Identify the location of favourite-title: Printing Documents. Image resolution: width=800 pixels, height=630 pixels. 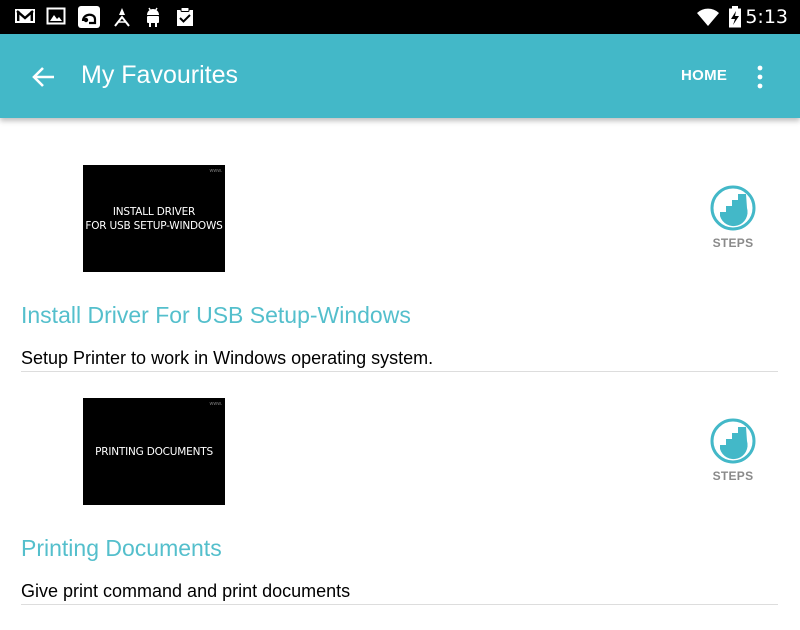
(121, 548).